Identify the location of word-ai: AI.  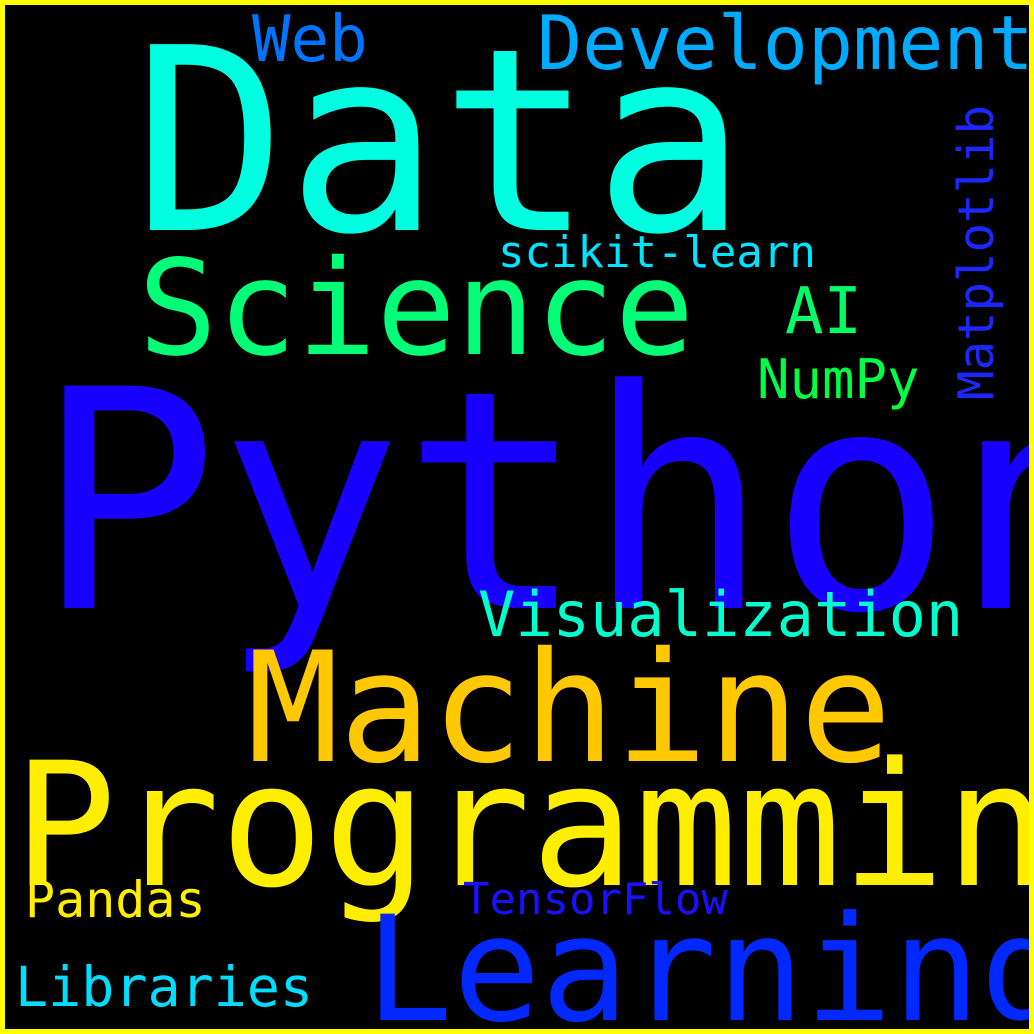
(824, 312).